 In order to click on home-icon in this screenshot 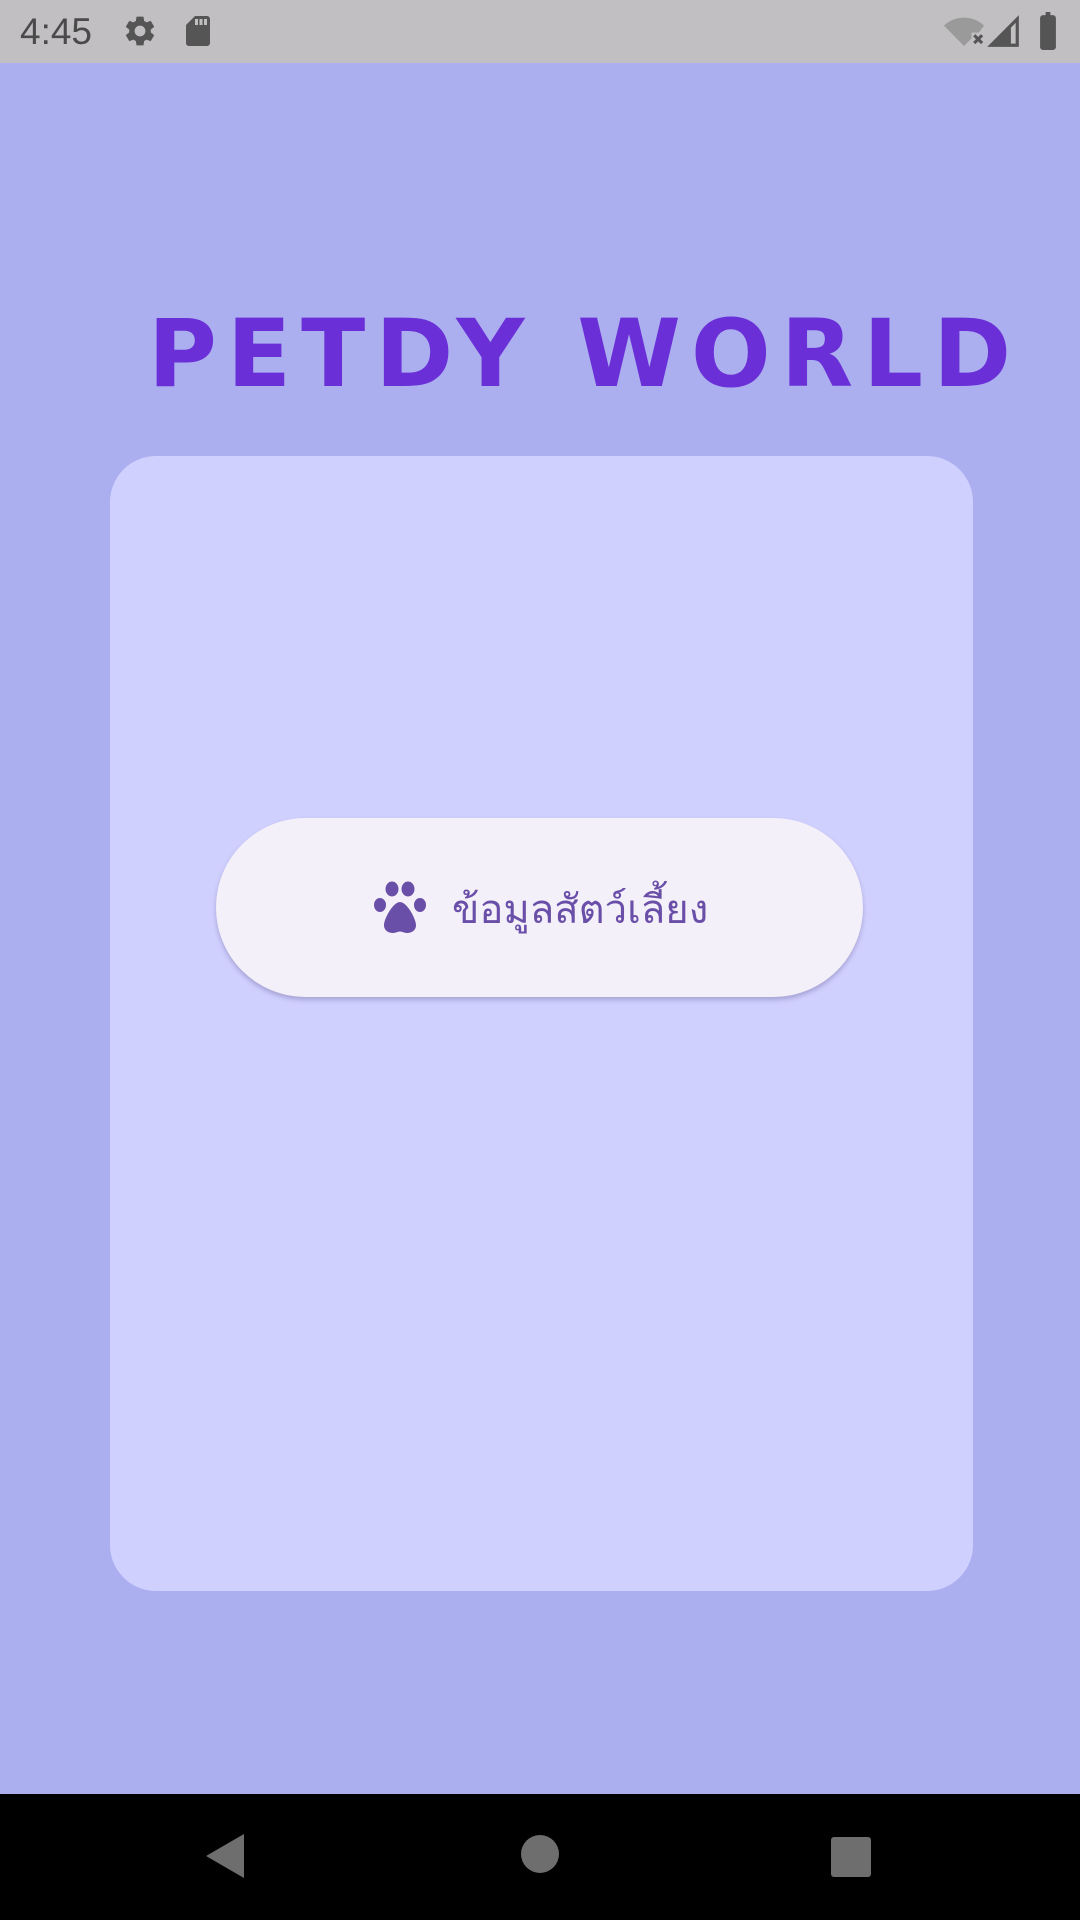, I will do `click(540, 1854)`.